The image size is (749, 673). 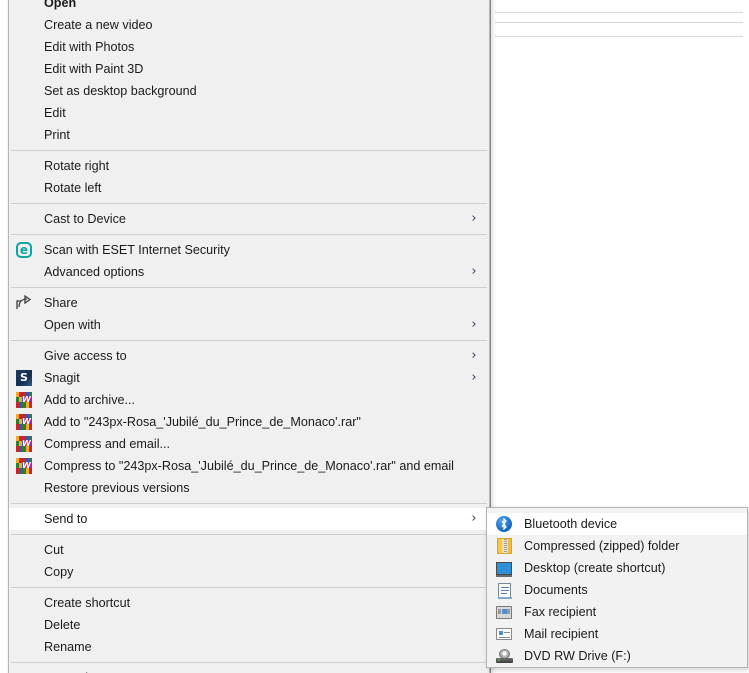 What do you see at coordinates (504, 590) in the screenshot?
I see `documents-icon` at bounding box center [504, 590].